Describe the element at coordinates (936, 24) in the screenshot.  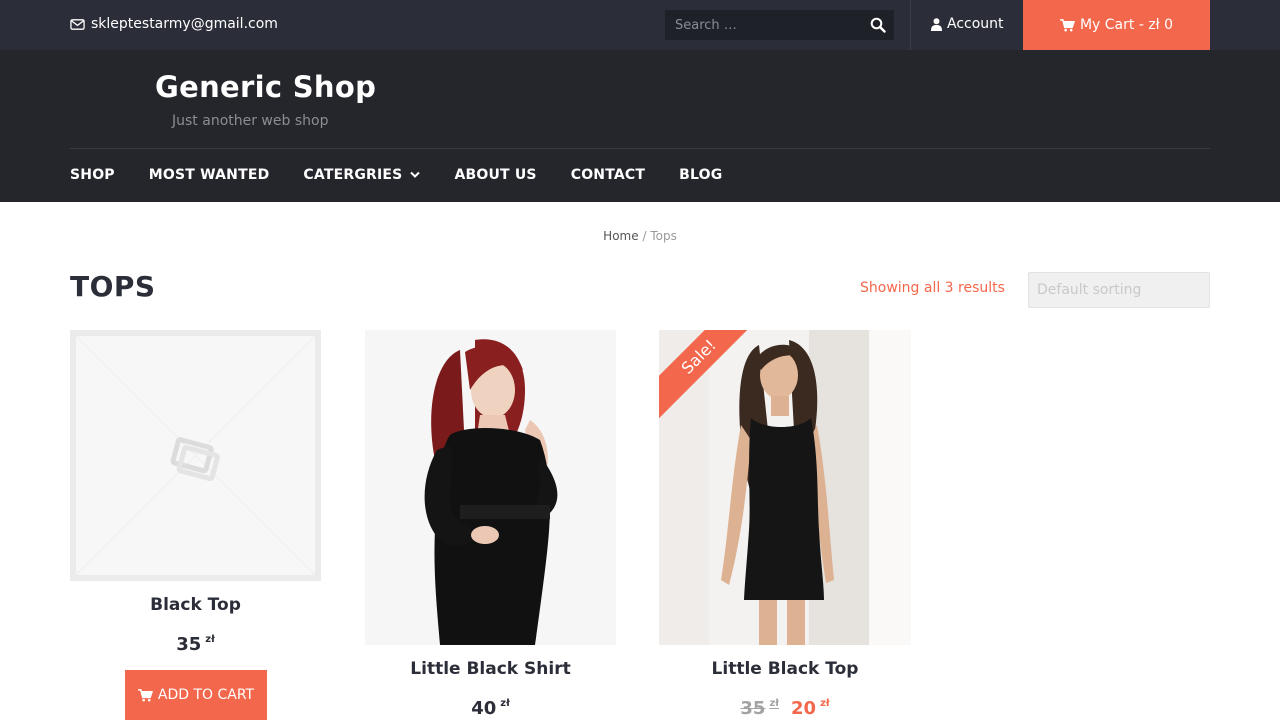
I see `user-icon` at that location.